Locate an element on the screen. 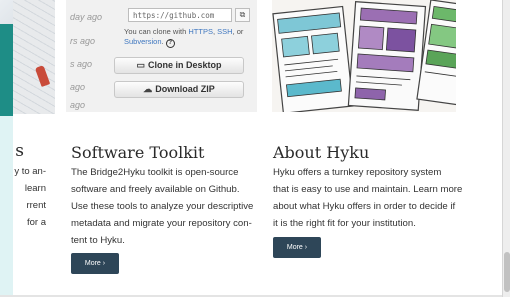 This screenshot has height=297, width=510. about-hyku-more-button: More › is located at coordinates (297, 247).